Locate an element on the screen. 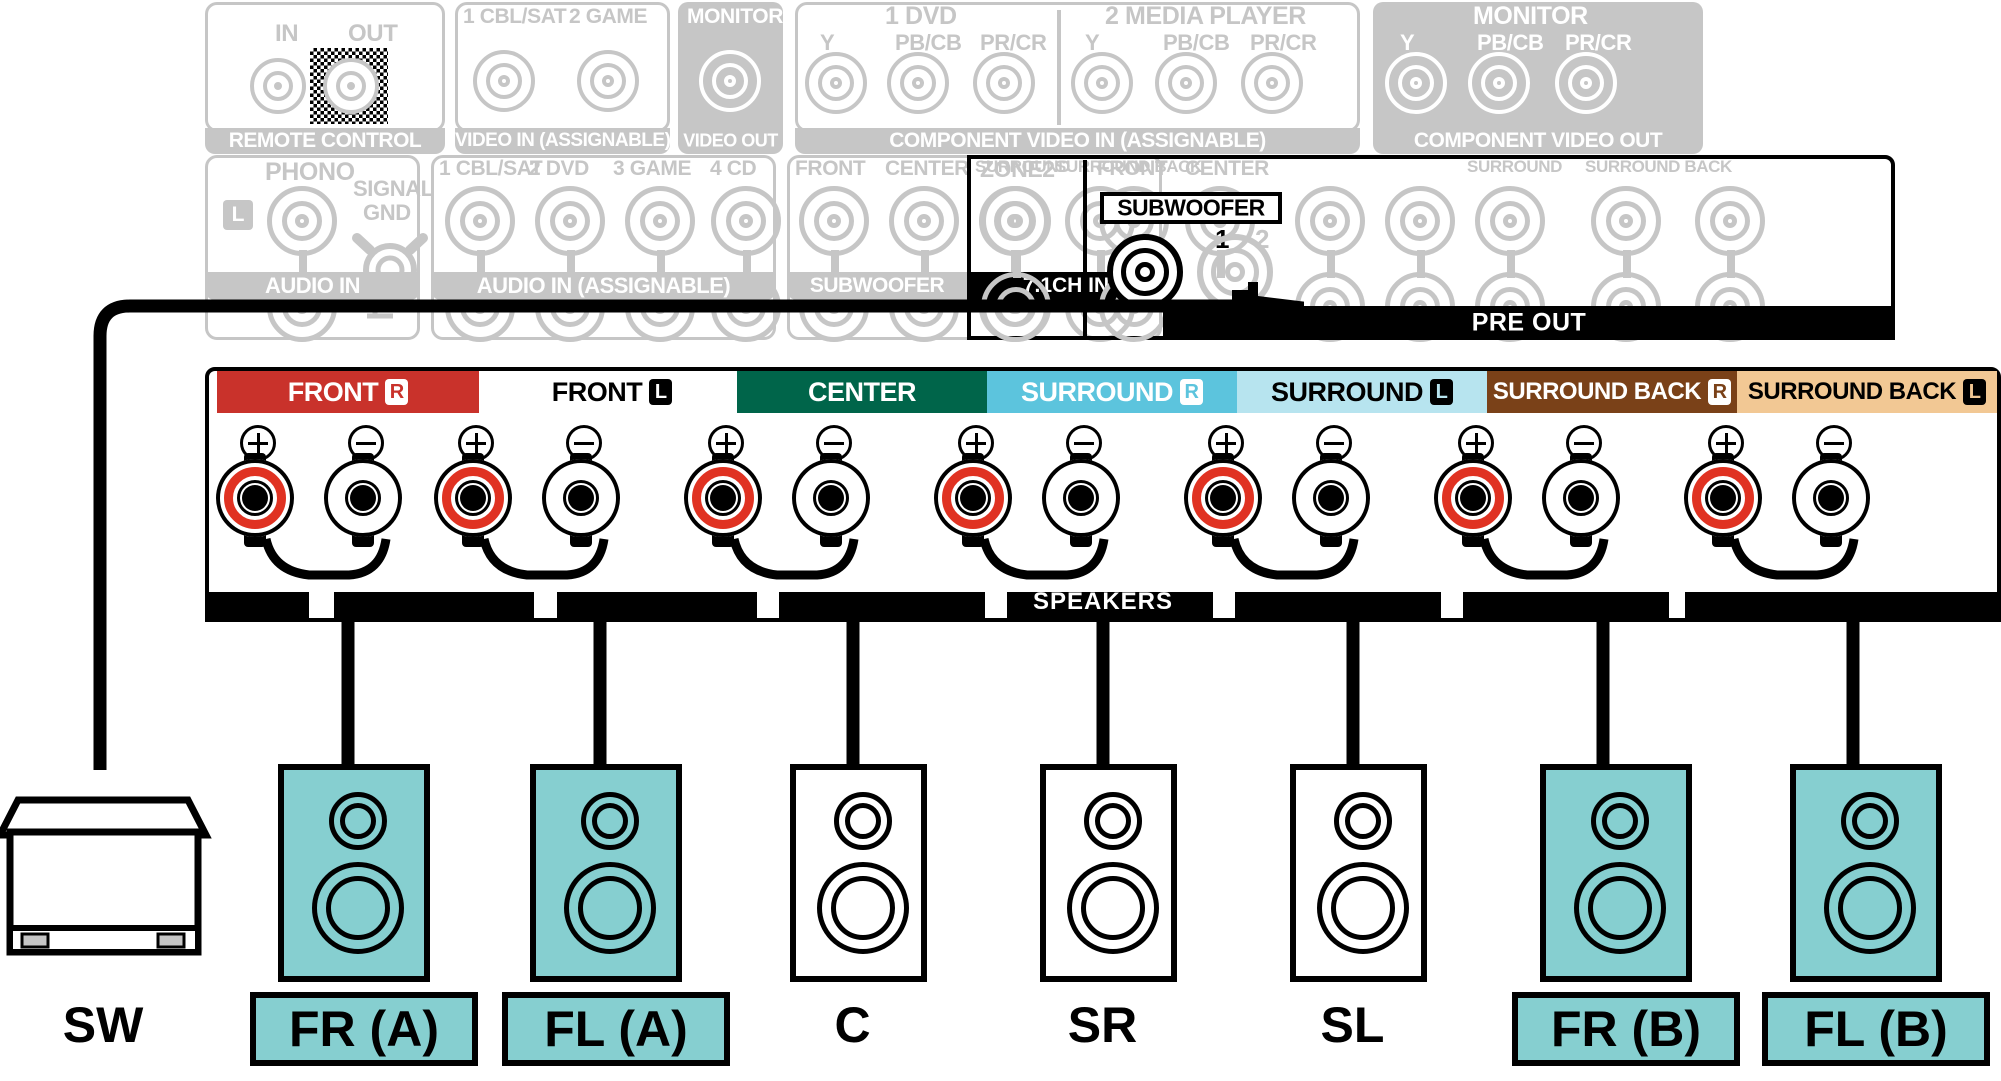 Image resolution: width=2001 pixels, height=1081 pixels. woofer-fl-a is located at coordinates (610, 908).